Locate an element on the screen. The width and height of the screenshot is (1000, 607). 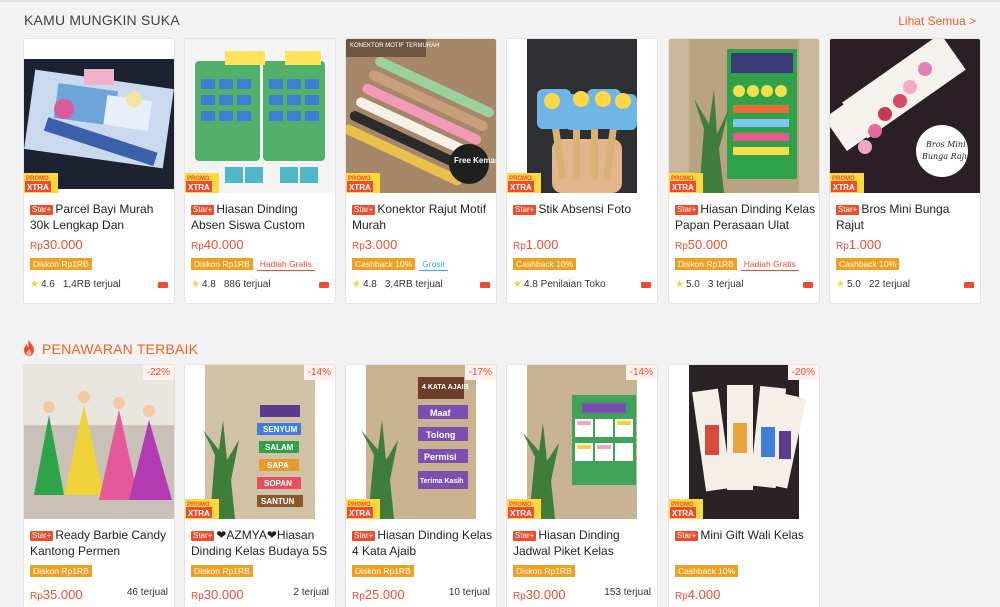
svg-text: Bunga Rajut is located at coordinates (947, 156).